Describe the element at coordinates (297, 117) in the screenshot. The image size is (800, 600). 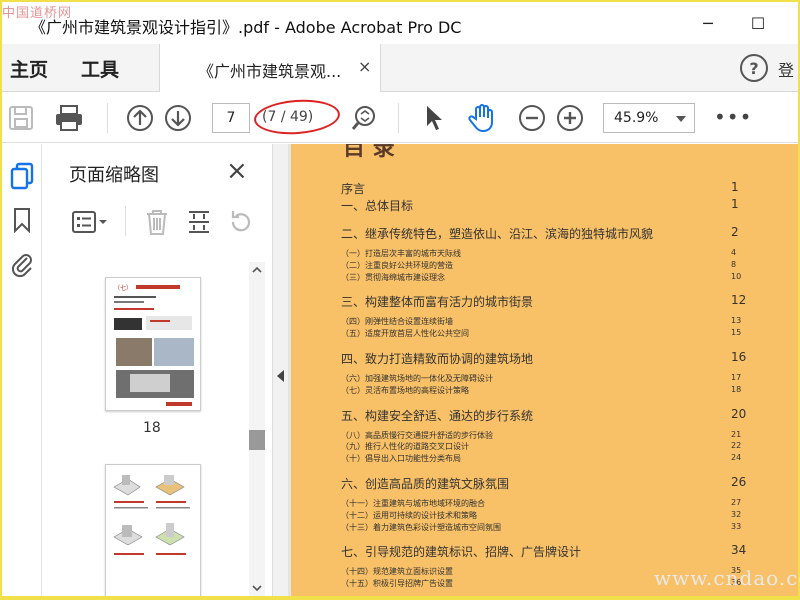
I see `annotation-circle` at that location.